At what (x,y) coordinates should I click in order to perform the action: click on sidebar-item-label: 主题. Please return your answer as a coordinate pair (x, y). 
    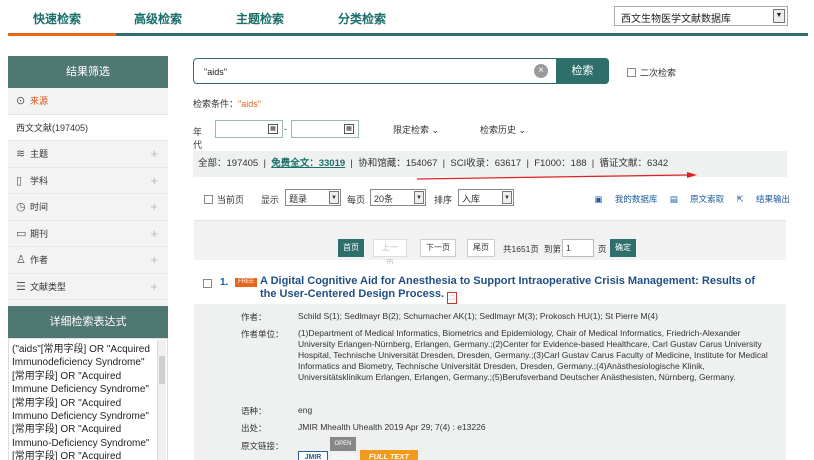
    Looking at the image, I should click on (39, 154).